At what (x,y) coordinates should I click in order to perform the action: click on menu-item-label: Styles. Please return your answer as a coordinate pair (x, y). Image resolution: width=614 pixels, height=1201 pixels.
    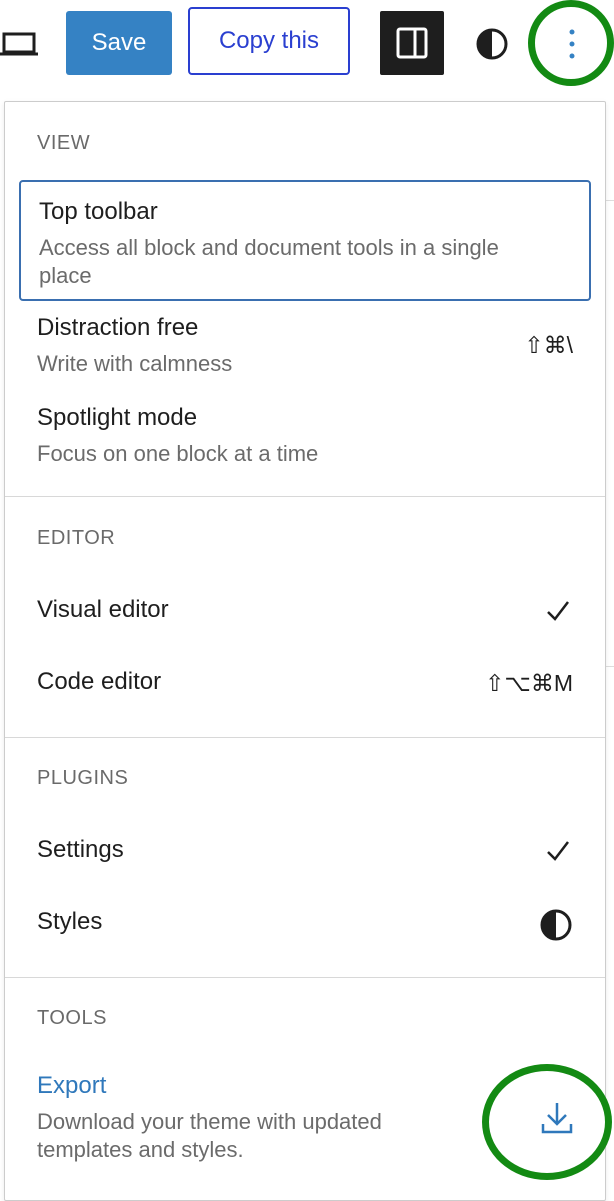
    Looking at the image, I should click on (70, 921).